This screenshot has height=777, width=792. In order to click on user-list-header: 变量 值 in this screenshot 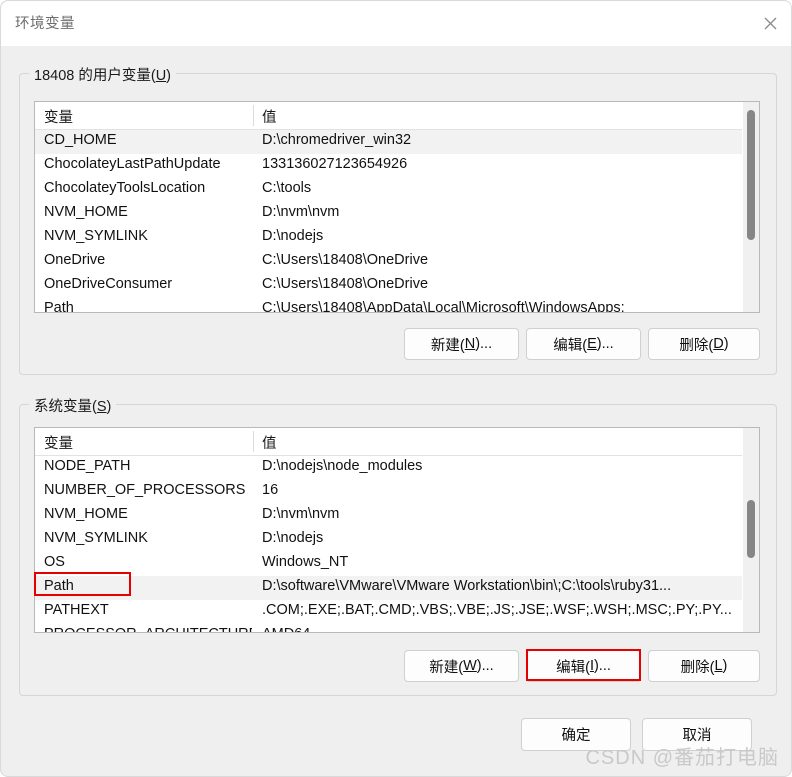, I will do `click(397, 116)`.